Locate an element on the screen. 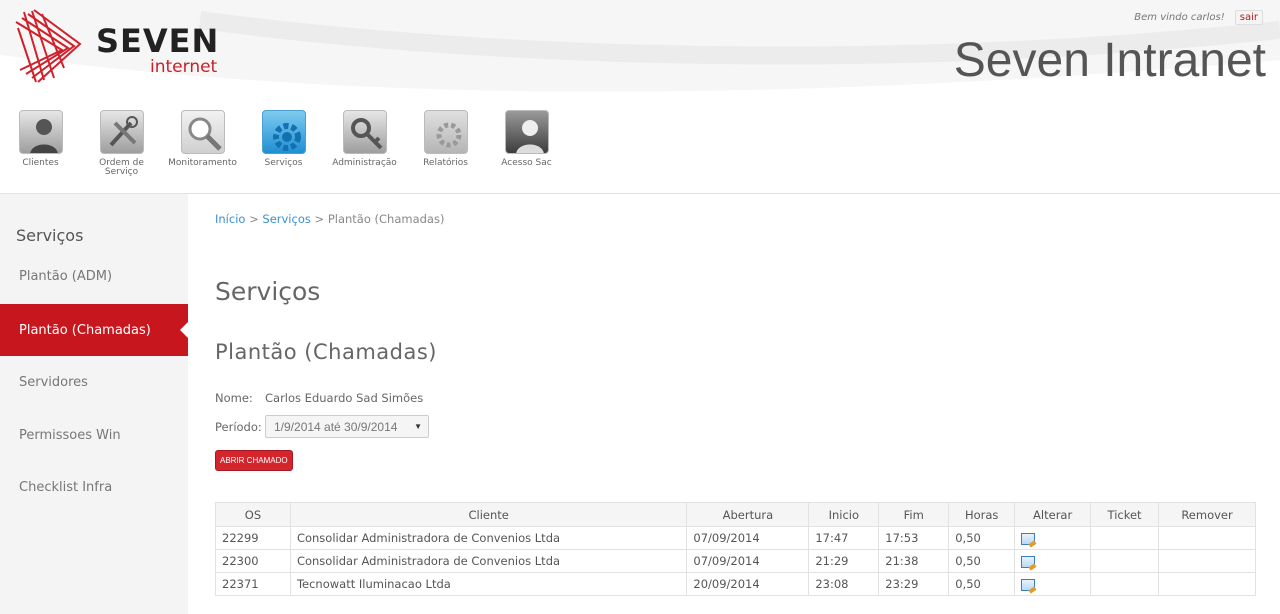 This screenshot has width=1280, height=614. cell-cliente: Tecnowatt Iluminacao Ltda is located at coordinates (488, 584).